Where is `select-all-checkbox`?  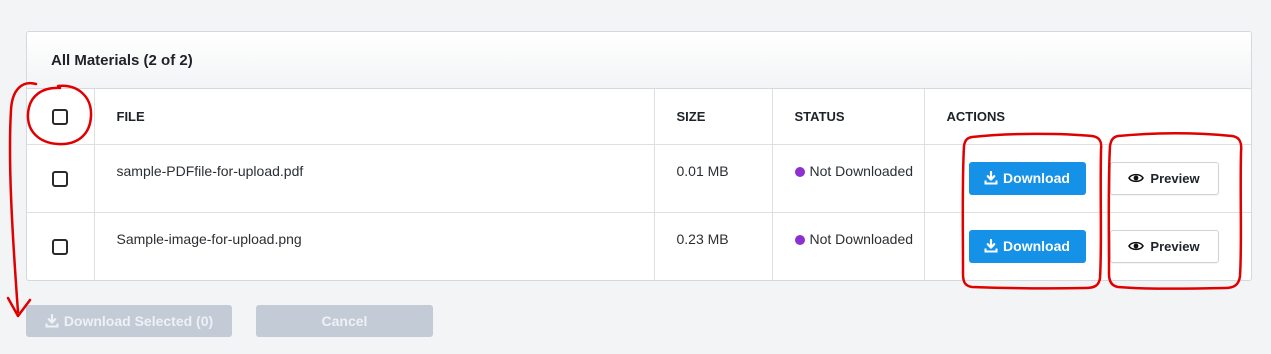 select-all-checkbox is located at coordinates (60, 116).